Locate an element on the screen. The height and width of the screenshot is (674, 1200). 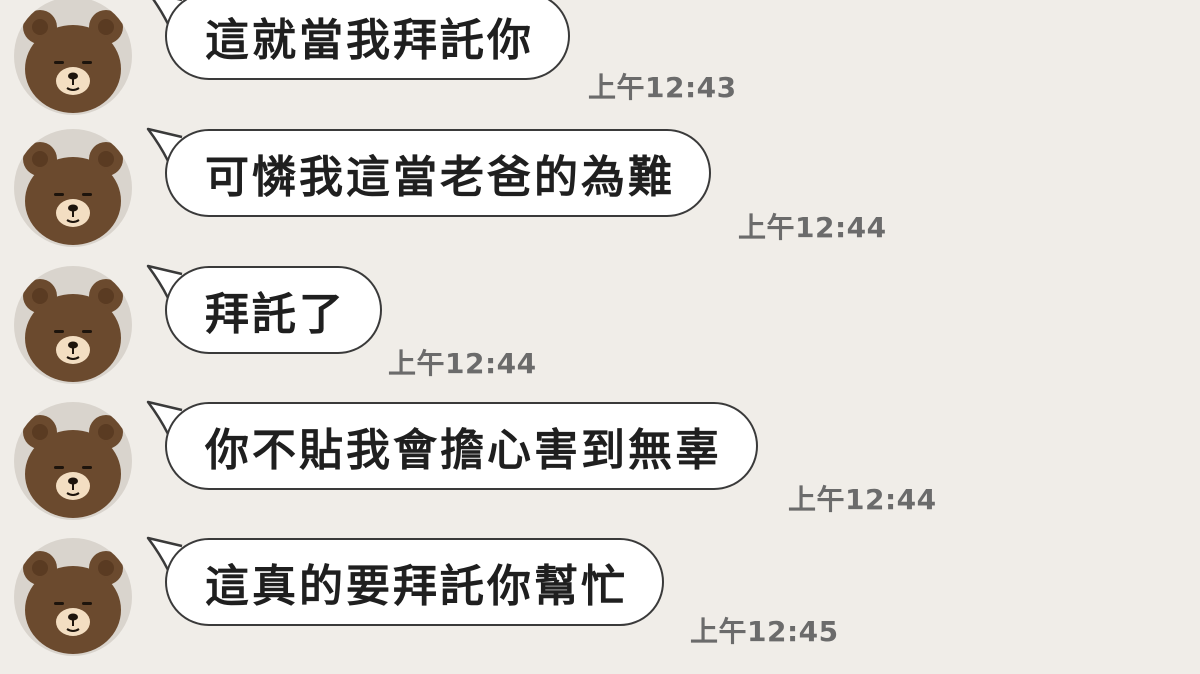
message-time: 上午12:45 is located at coordinates (764, 631).